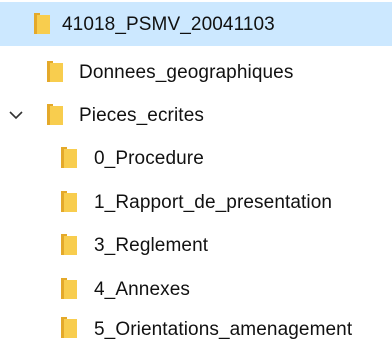 Image resolution: width=392 pixels, height=345 pixels. I want to click on tree-item-label: 5_Orientations_amenagement, so click(223, 329).